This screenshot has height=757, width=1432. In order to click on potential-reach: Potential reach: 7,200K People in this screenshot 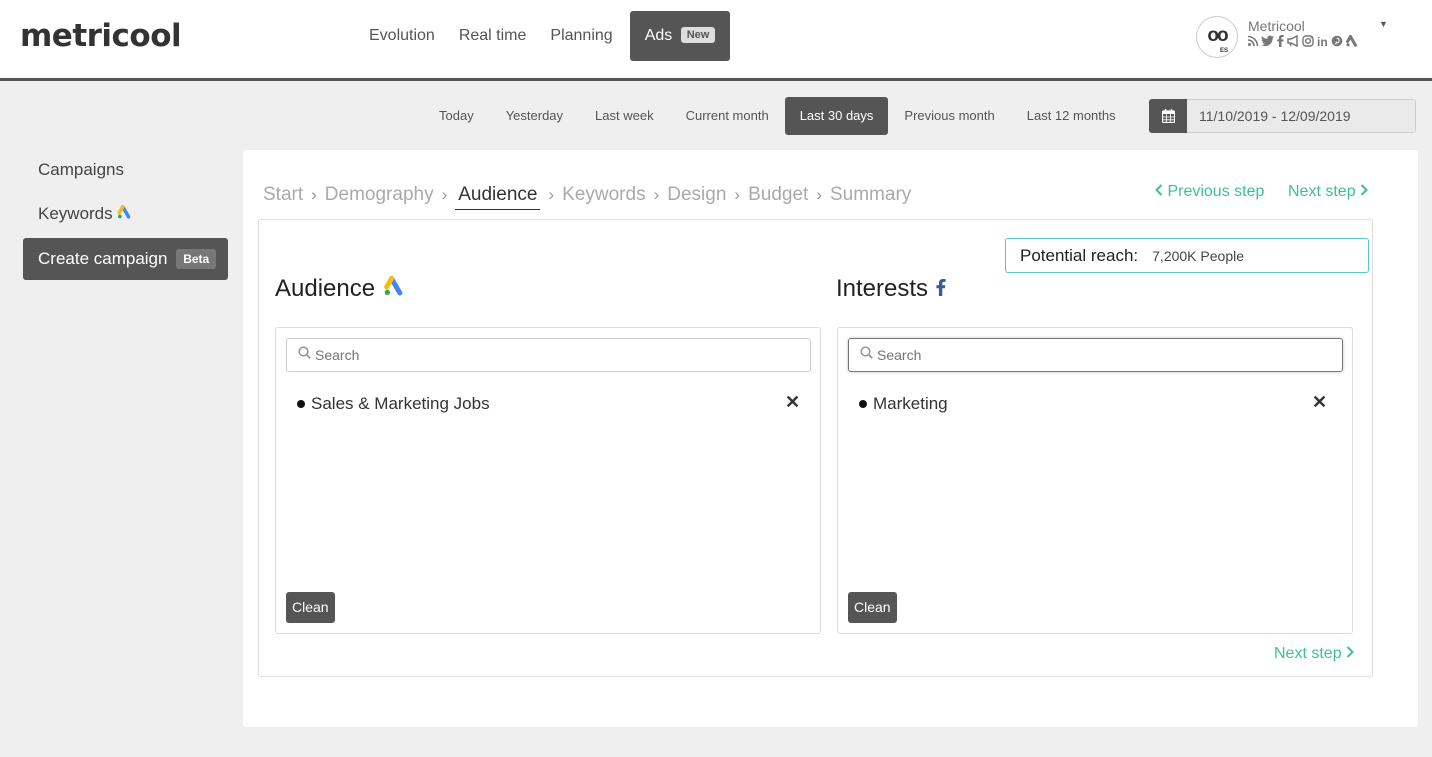, I will do `click(1187, 255)`.